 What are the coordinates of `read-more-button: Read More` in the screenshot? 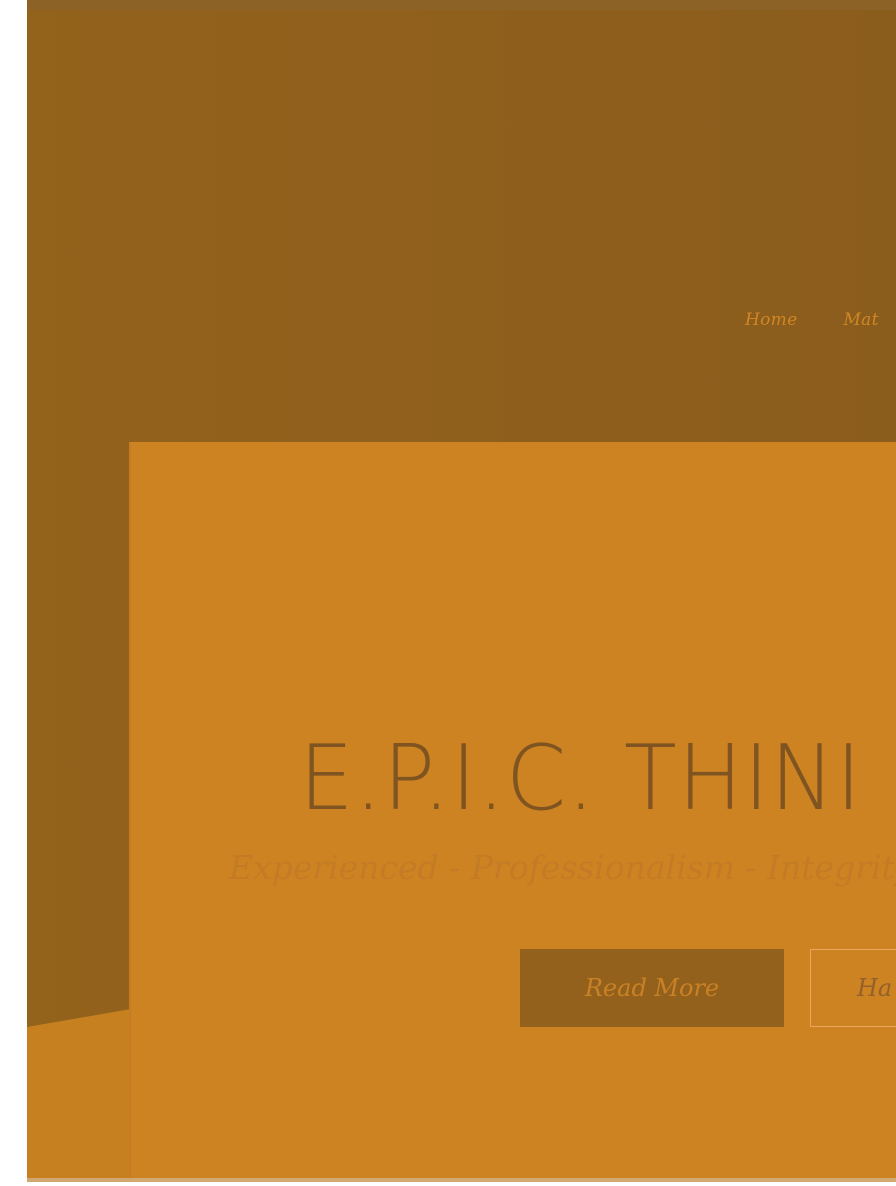 It's located at (652, 988).